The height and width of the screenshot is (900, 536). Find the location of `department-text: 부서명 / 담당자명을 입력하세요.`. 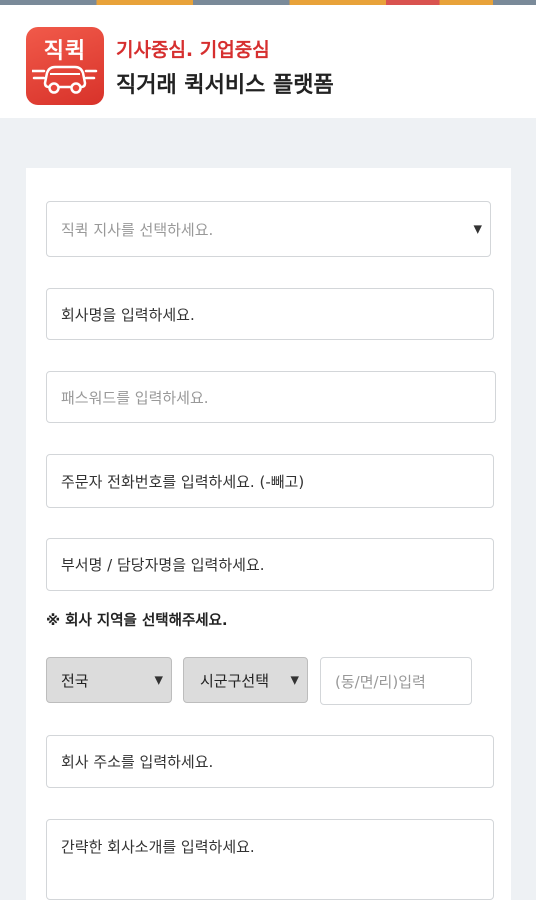

department-text: 부서명 / 담당자명을 입력하세요. is located at coordinates (163, 565).